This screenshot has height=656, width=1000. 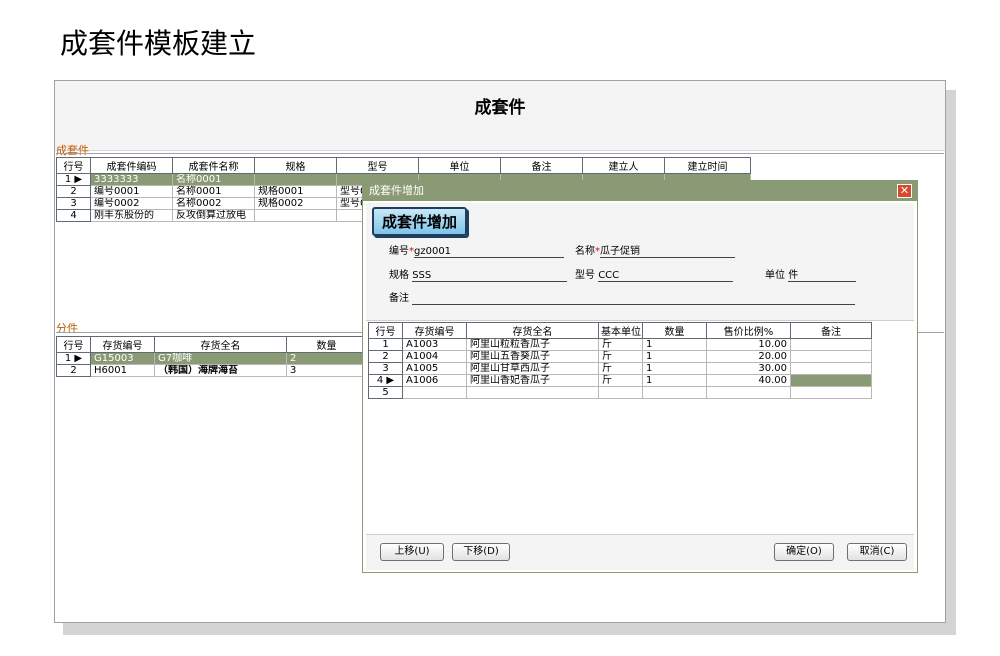 What do you see at coordinates (385, 392) in the screenshot?
I see `row-number-cell: 5` at bounding box center [385, 392].